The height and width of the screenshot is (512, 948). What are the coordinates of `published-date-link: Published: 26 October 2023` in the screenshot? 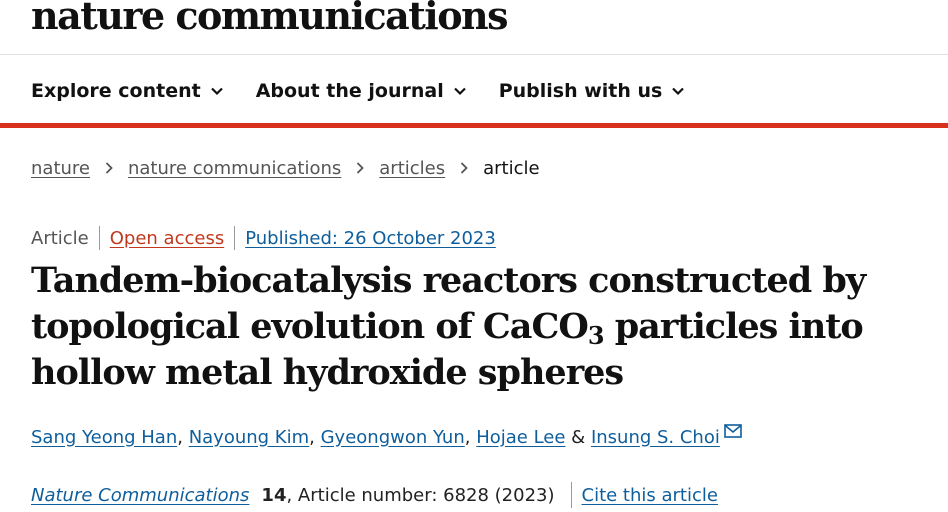 It's located at (370, 238).